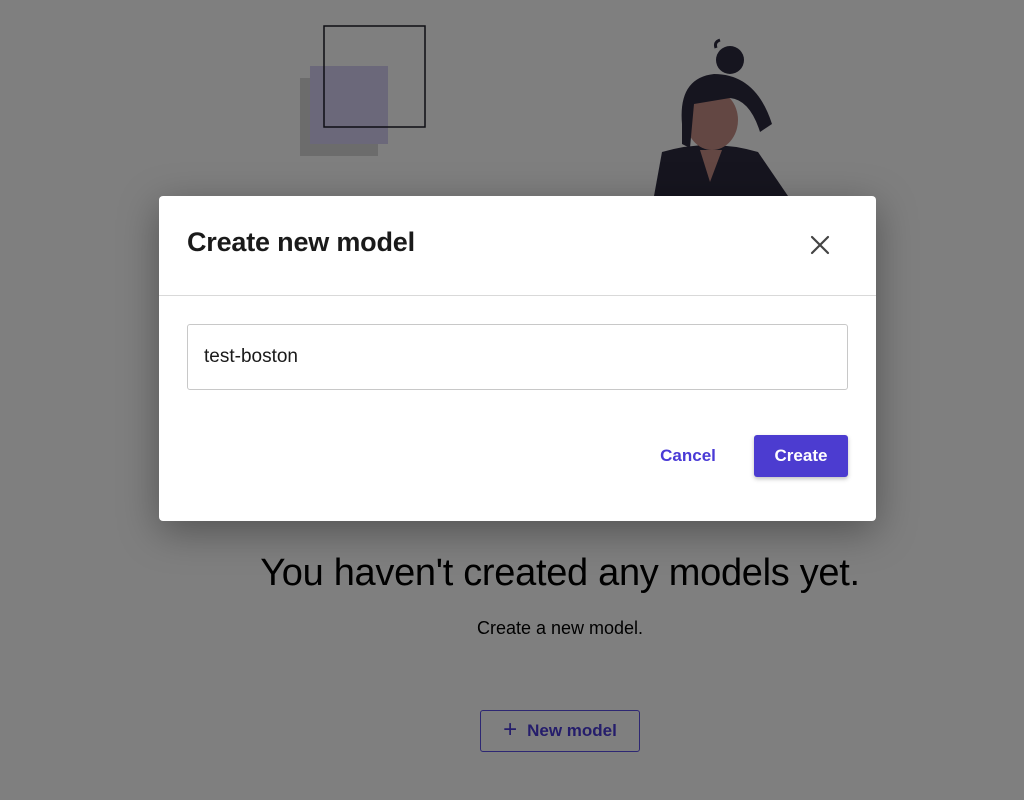 The height and width of the screenshot is (800, 1024). What do you see at coordinates (301, 242) in the screenshot?
I see `dialog-title: Create new model` at bounding box center [301, 242].